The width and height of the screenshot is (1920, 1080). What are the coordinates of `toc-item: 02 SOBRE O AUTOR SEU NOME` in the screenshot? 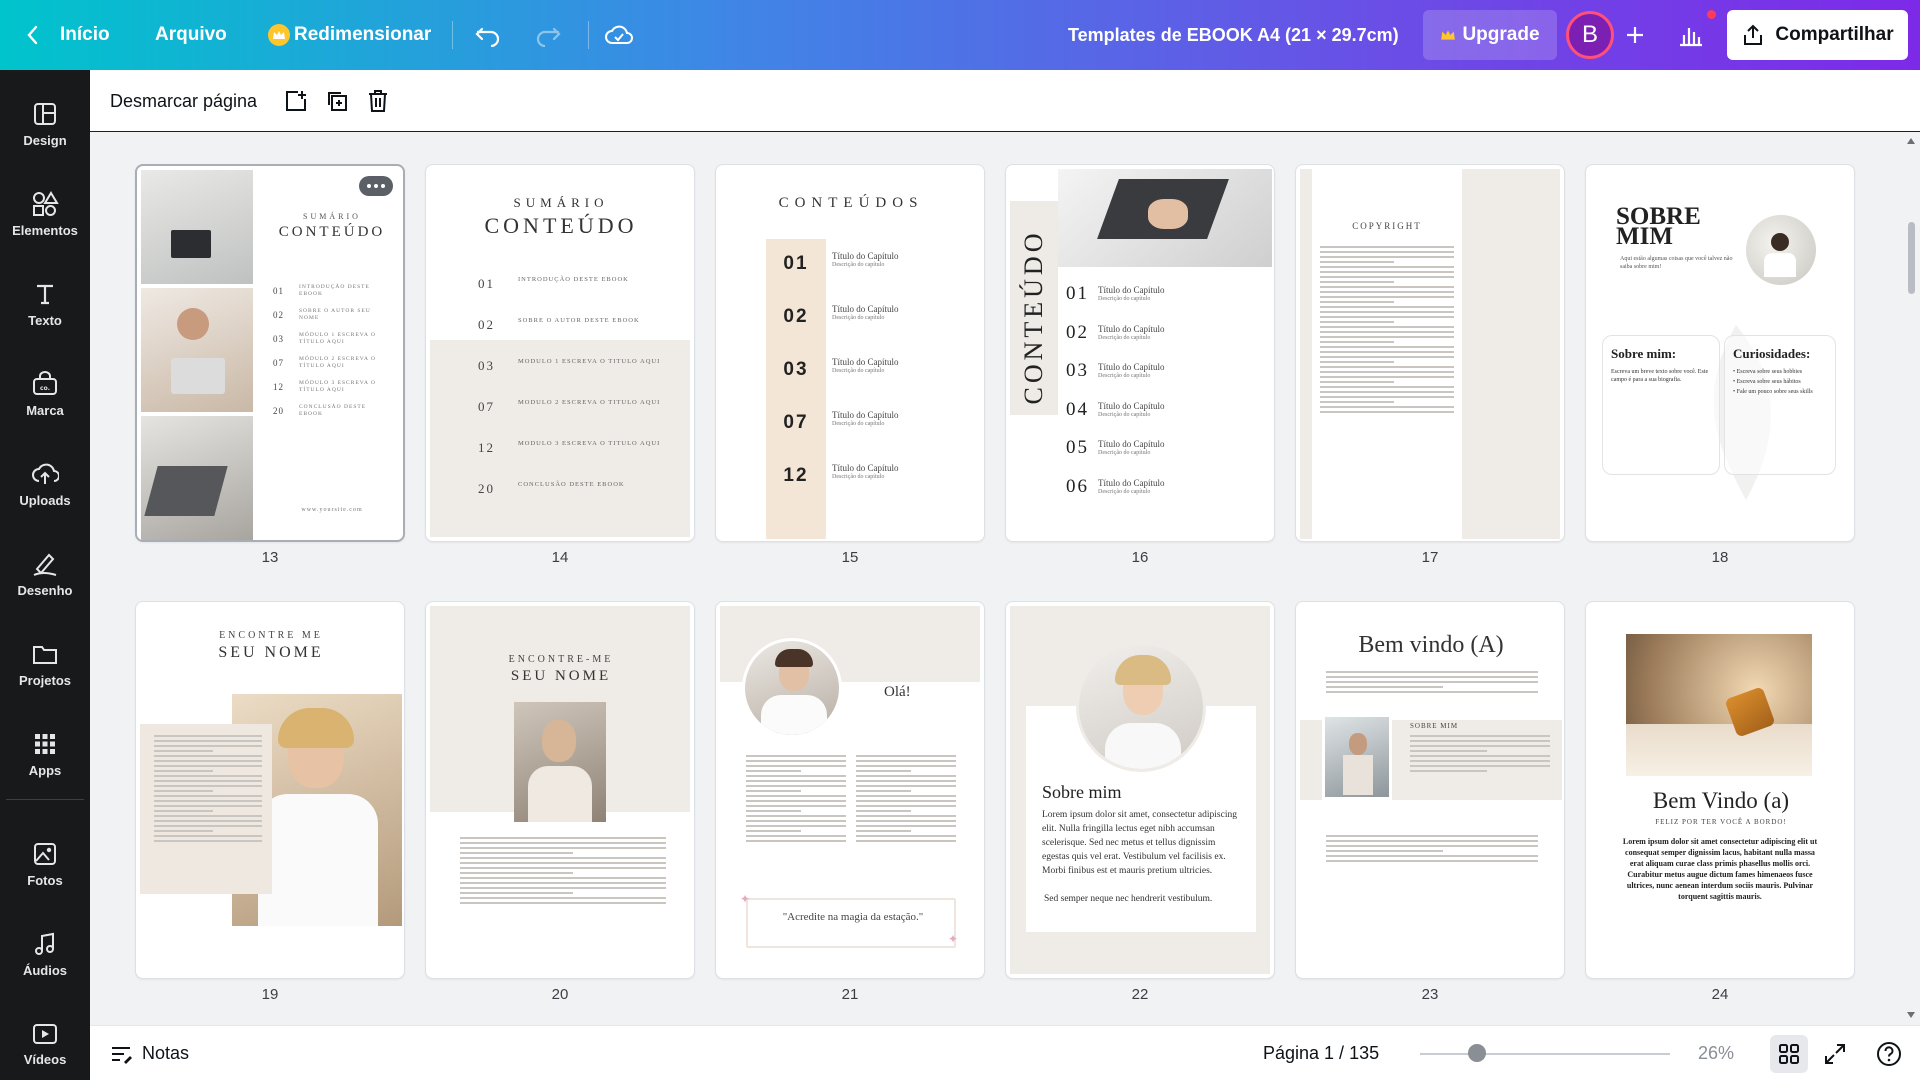 It's located at (335, 320).